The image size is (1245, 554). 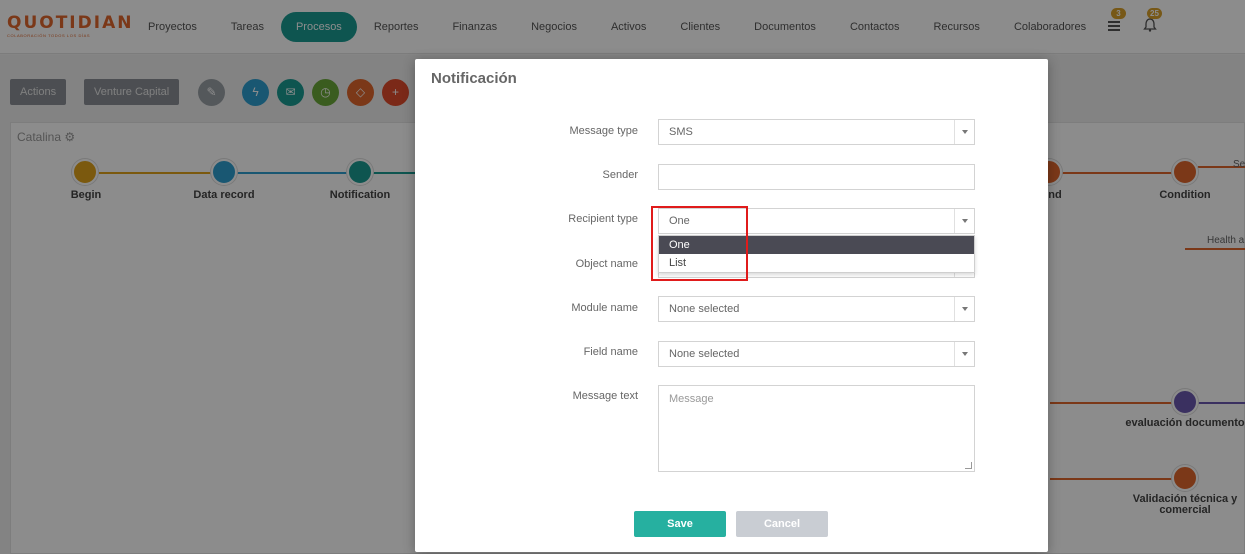 What do you see at coordinates (691, 399) in the screenshot?
I see `message-placeholder: Message` at bounding box center [691, 399].